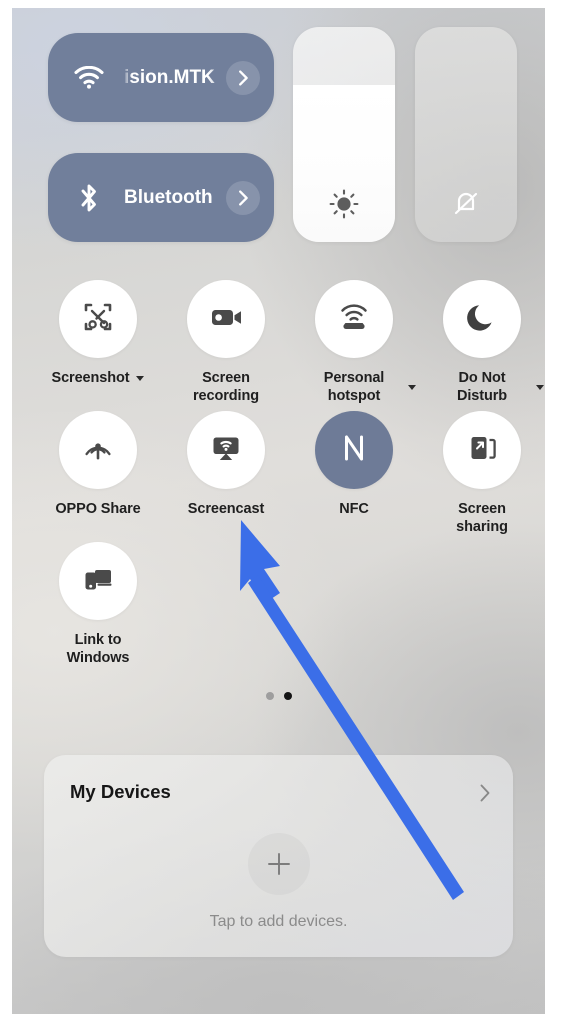  I want to click on wifi-network-name: ision.MTK, so click(169, 77).